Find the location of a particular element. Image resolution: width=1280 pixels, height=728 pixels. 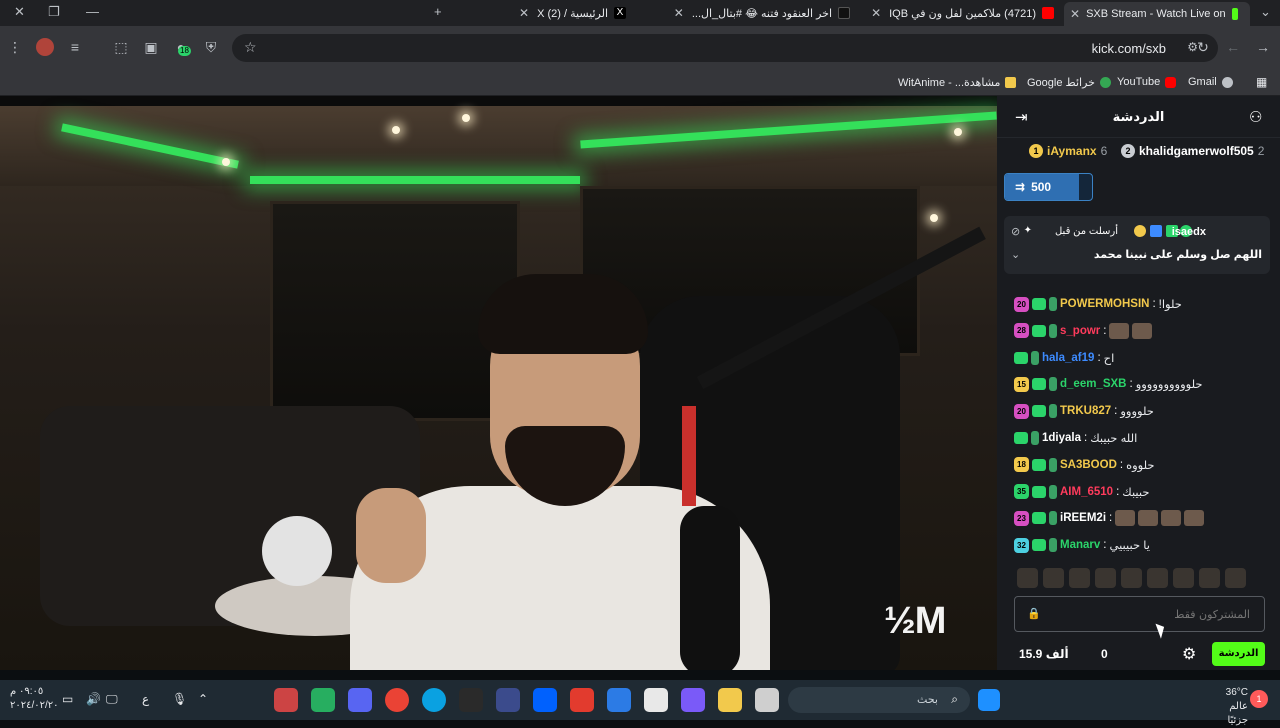

weather-widget: 36°C عالم جزئيًا is located at coordinates (1230, 707).